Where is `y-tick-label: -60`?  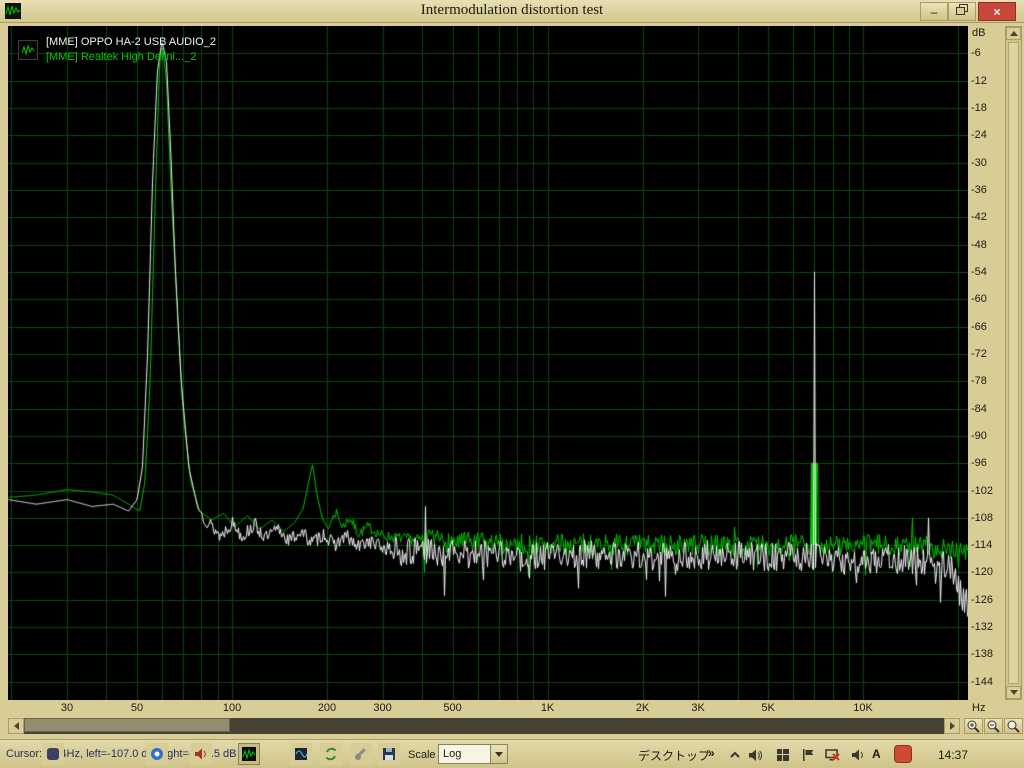
y-tick-label: -60 is located at coordinates (979, 299).